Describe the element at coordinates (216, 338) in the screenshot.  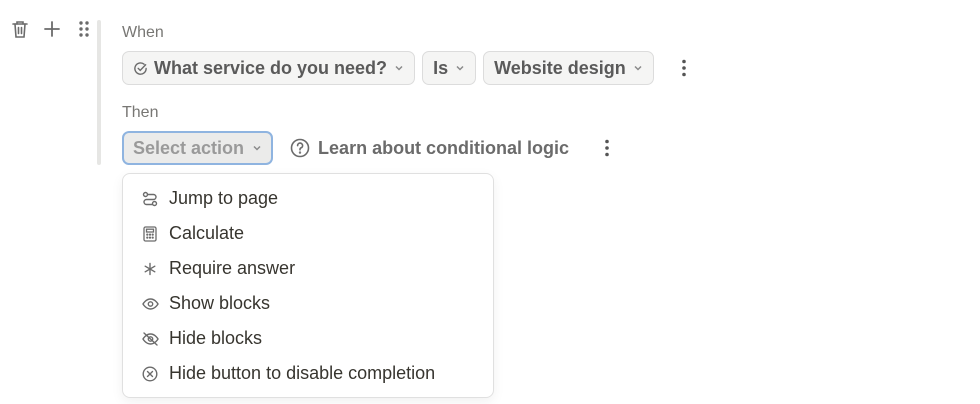
I see `menu-item-label: Hide blocks` at that location.